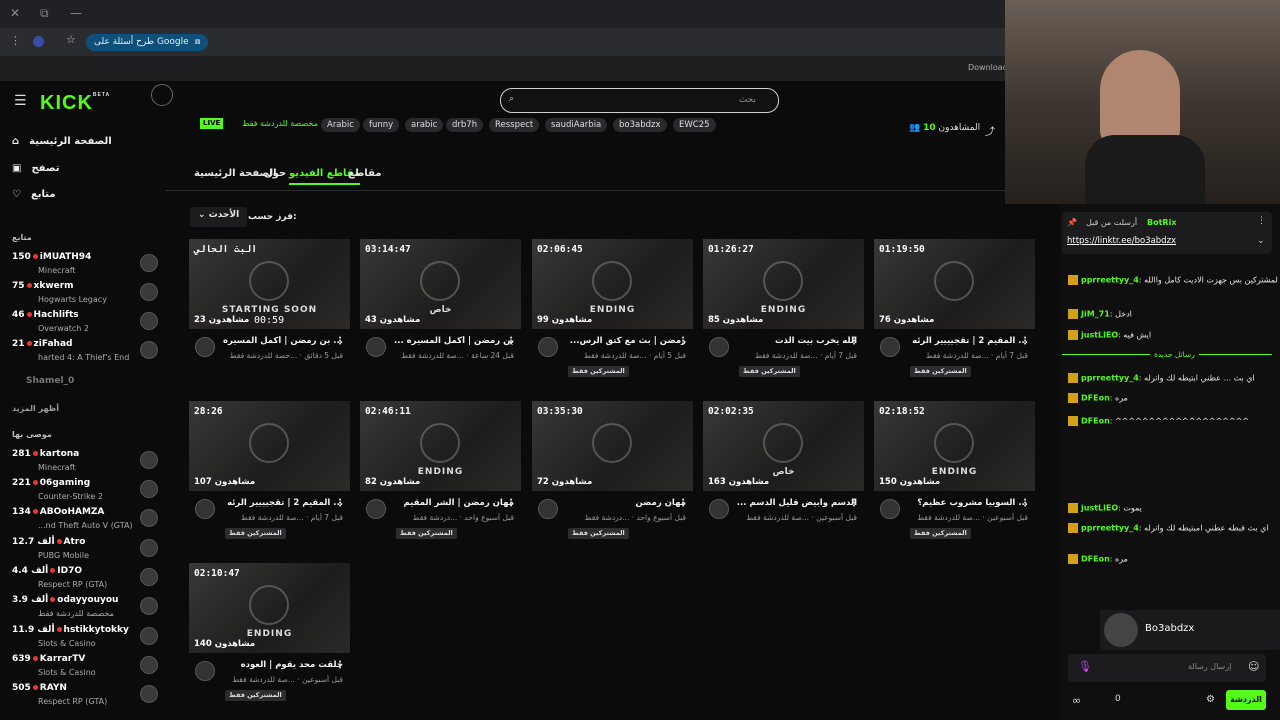  I want to click on sidebar-channel: 221 06gaming Counter-Strike 2, so click(87, 492).